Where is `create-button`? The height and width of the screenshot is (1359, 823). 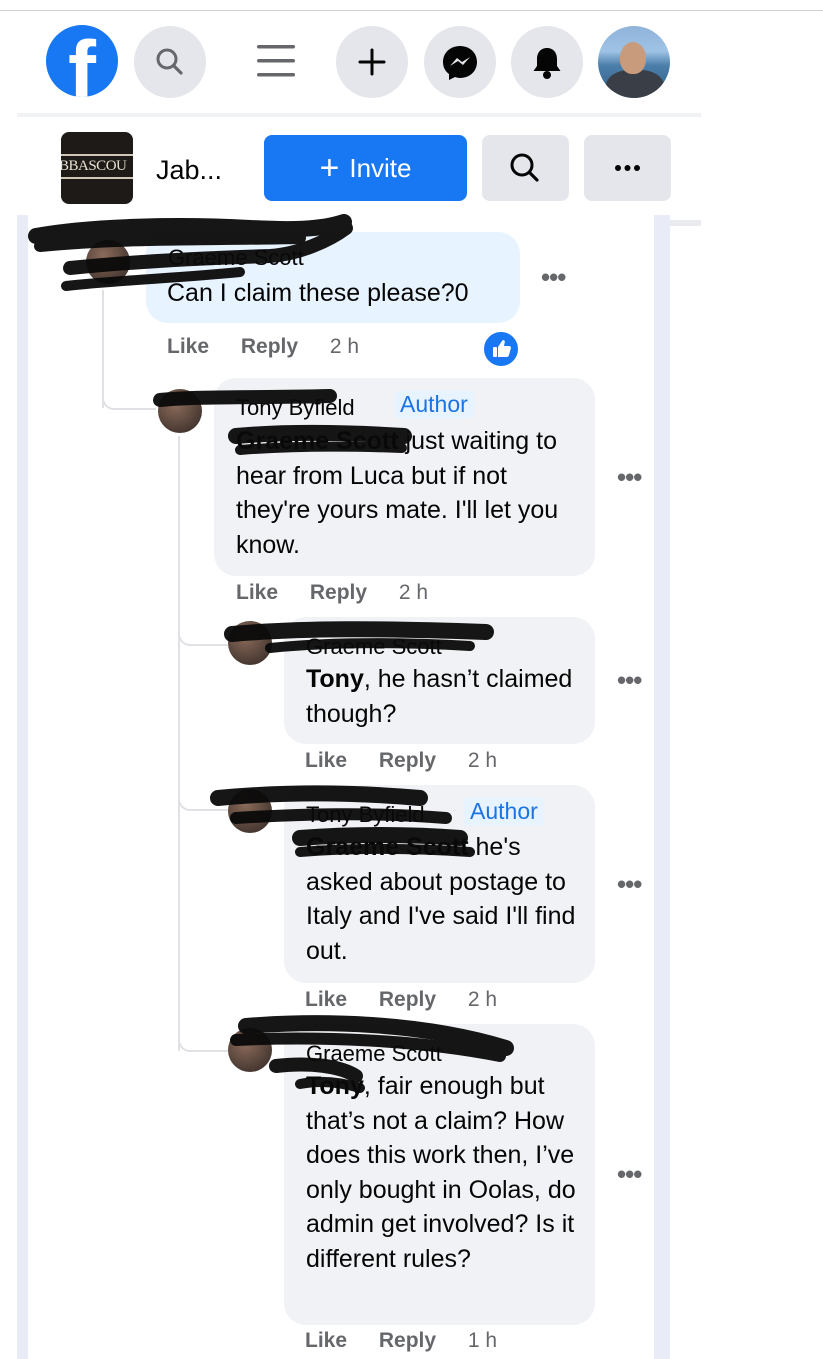 create-button is located at coordinates (372, 62).